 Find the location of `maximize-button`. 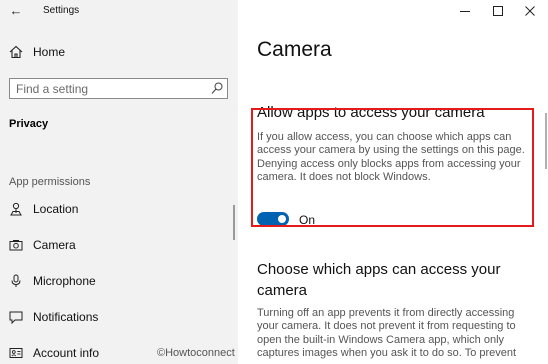

maximize-button is located at coordinates (498, 11).